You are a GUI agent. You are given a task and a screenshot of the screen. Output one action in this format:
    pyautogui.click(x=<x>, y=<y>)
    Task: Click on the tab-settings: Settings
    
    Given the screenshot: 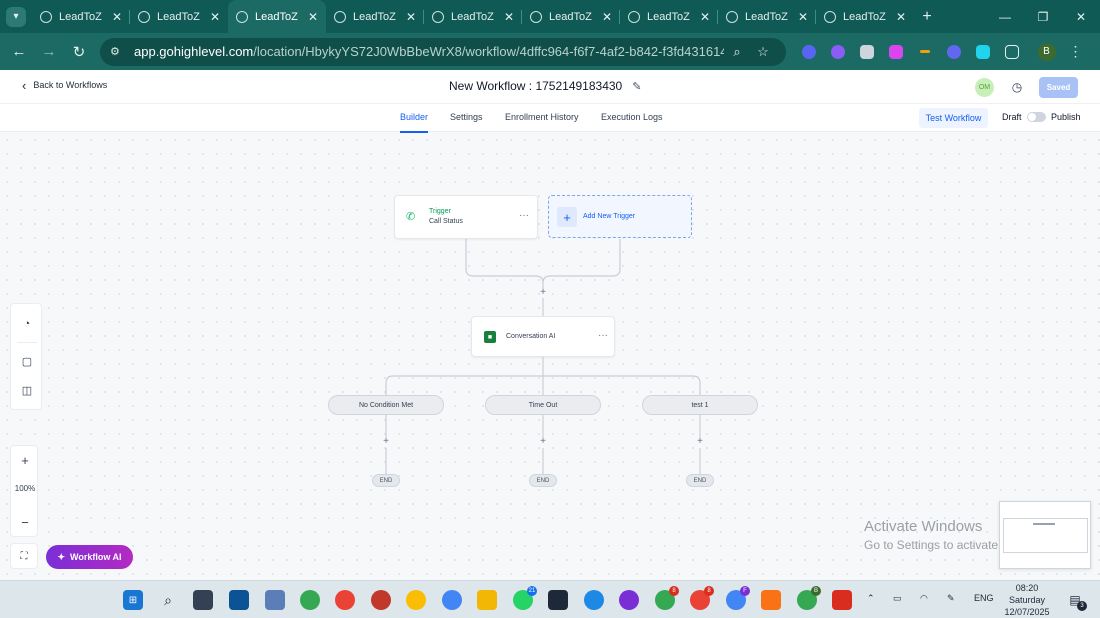 What is the action you would take?
    pyautogui.click(x=466, y=117)
    